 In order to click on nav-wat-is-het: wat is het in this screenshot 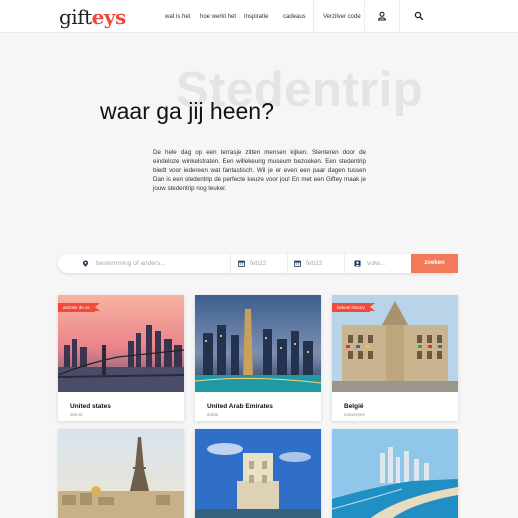, I will do `click(177, 17)`.